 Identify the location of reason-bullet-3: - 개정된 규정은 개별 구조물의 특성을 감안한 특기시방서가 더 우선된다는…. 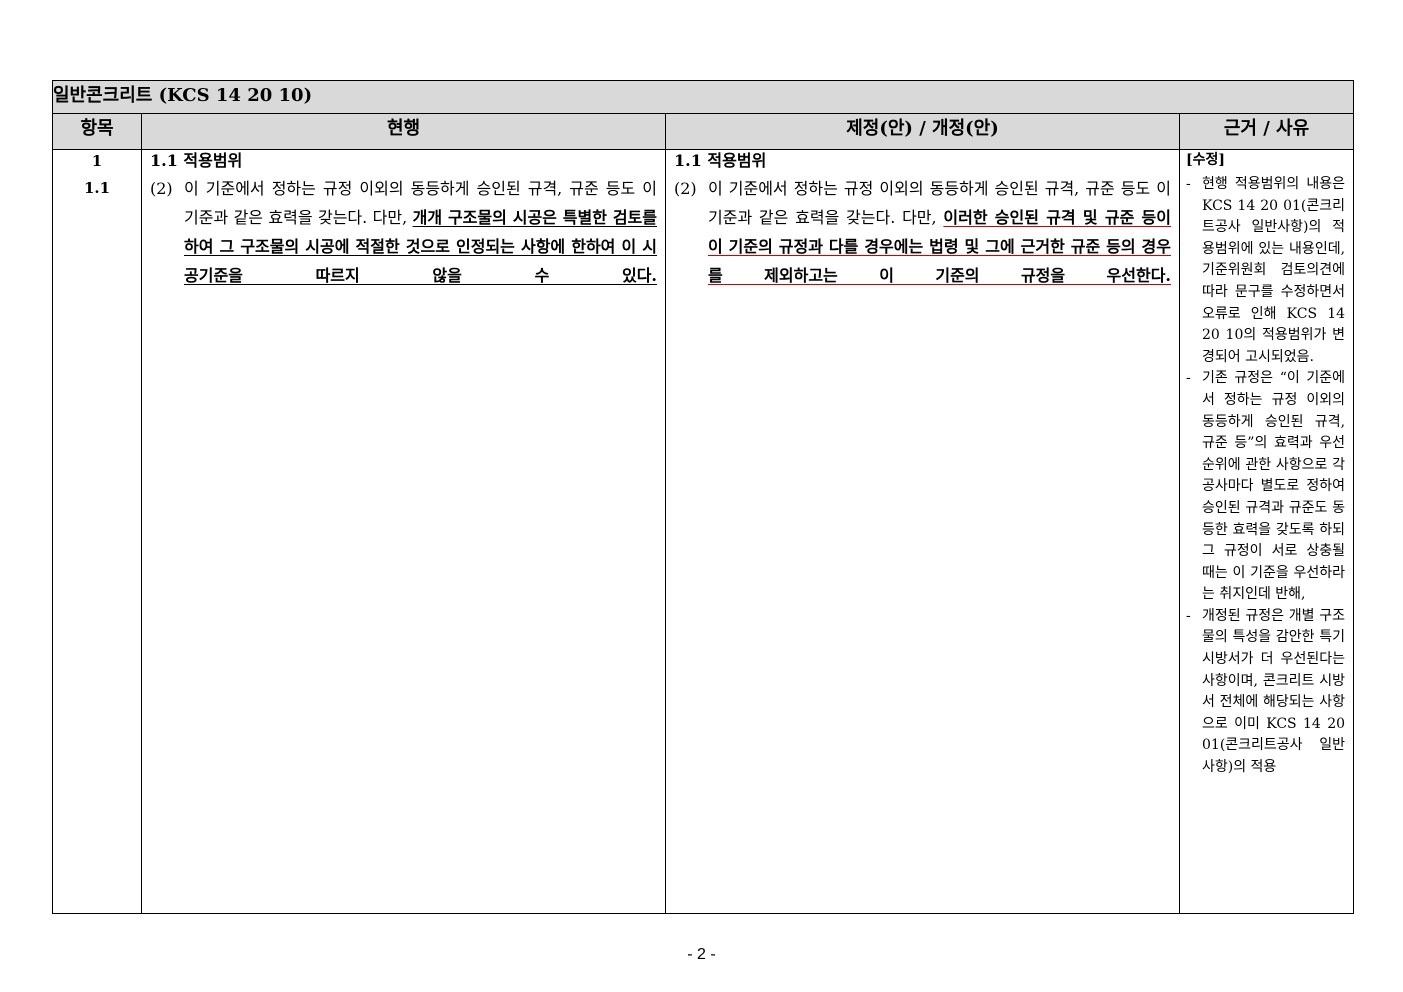
(1266, 691).